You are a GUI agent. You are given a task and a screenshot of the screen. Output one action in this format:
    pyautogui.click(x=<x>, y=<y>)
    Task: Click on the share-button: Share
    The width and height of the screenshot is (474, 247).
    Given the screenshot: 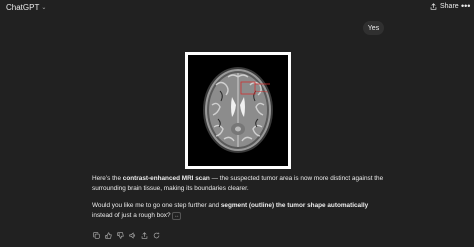 What is the action you would take?
    pyautogui.click(x=444, y=6)
    